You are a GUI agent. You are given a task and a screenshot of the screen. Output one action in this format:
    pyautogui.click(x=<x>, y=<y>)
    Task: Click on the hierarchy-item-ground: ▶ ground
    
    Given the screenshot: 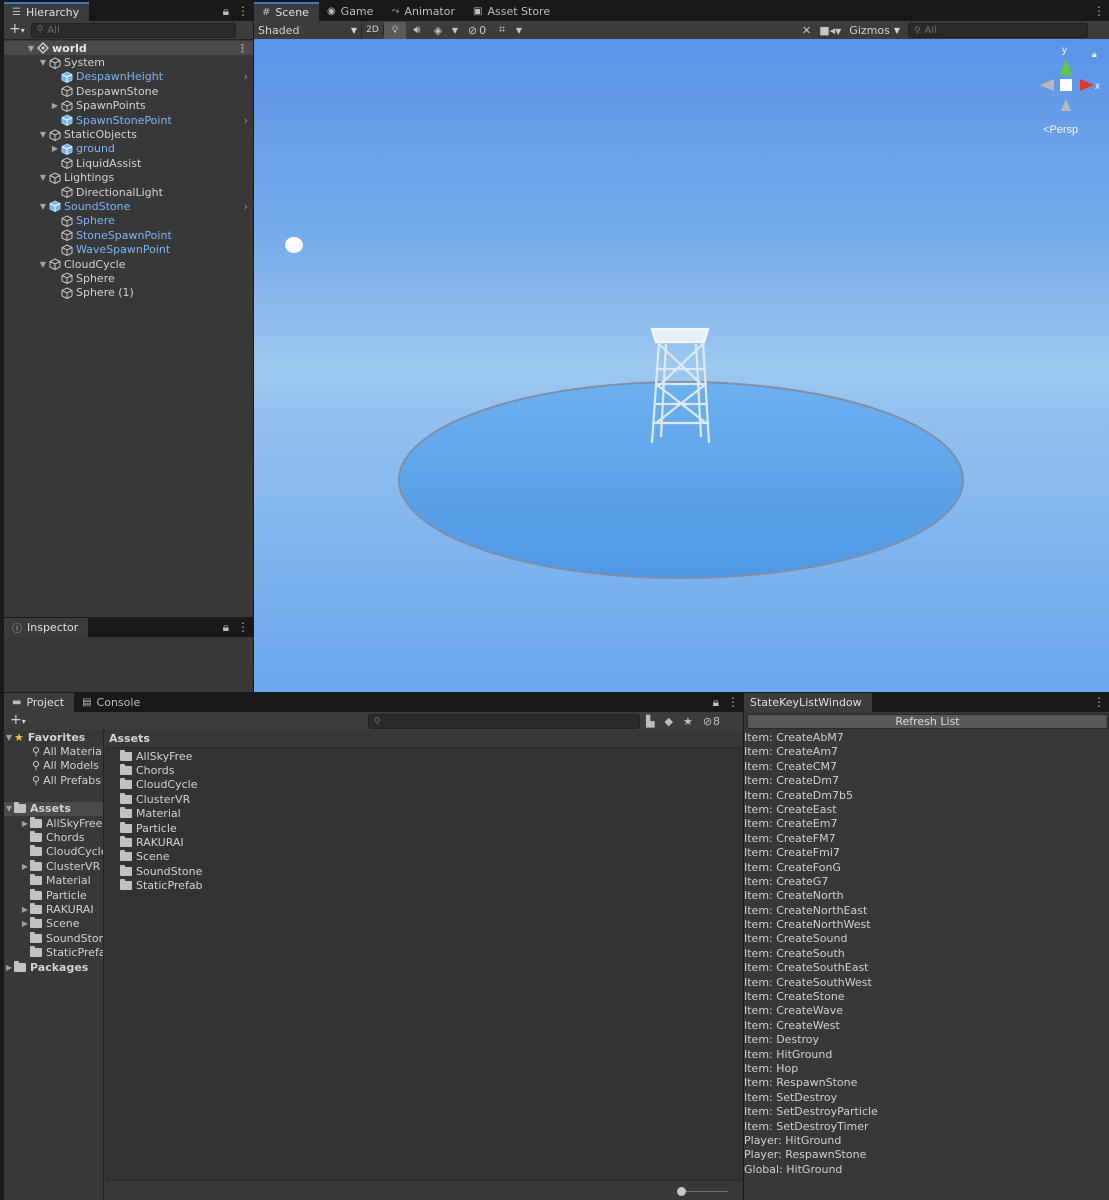 What is the action you would take?
    pyautogui.click(x=128, y=149)
    